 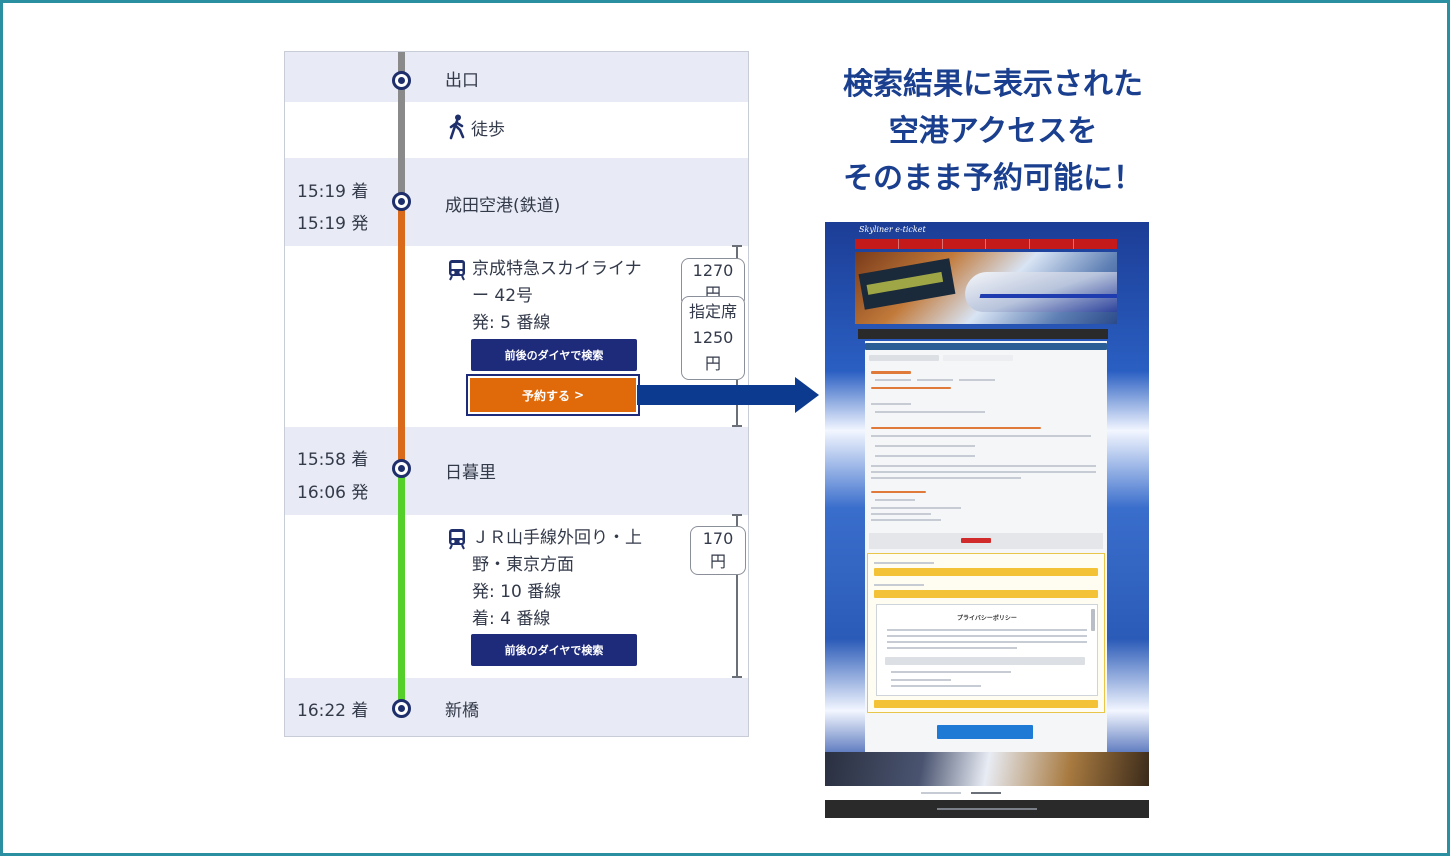 I want to click on yamanote-fare-range-top, so click(x=737, y=515).